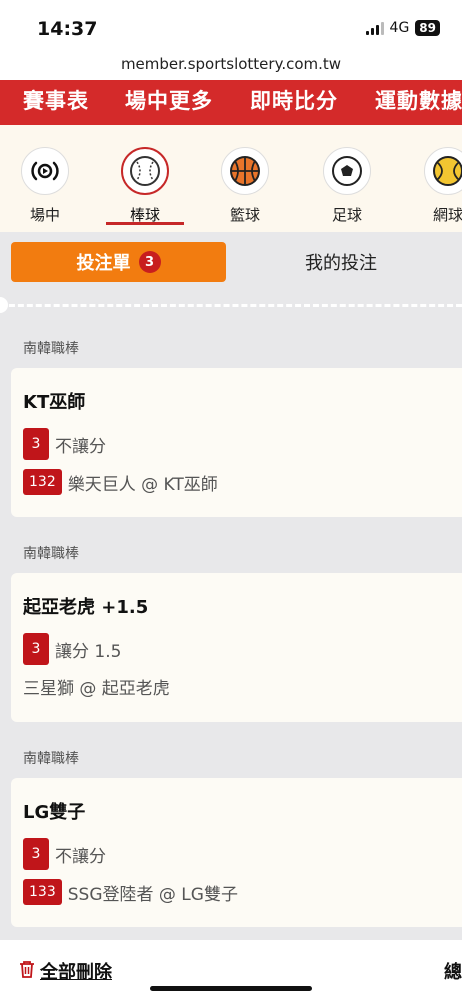 The image size is (462, 1000). Describe the element at coordinates (294, 100) in the screenshot. I see `nav-live-score: 即時比分` at that location.